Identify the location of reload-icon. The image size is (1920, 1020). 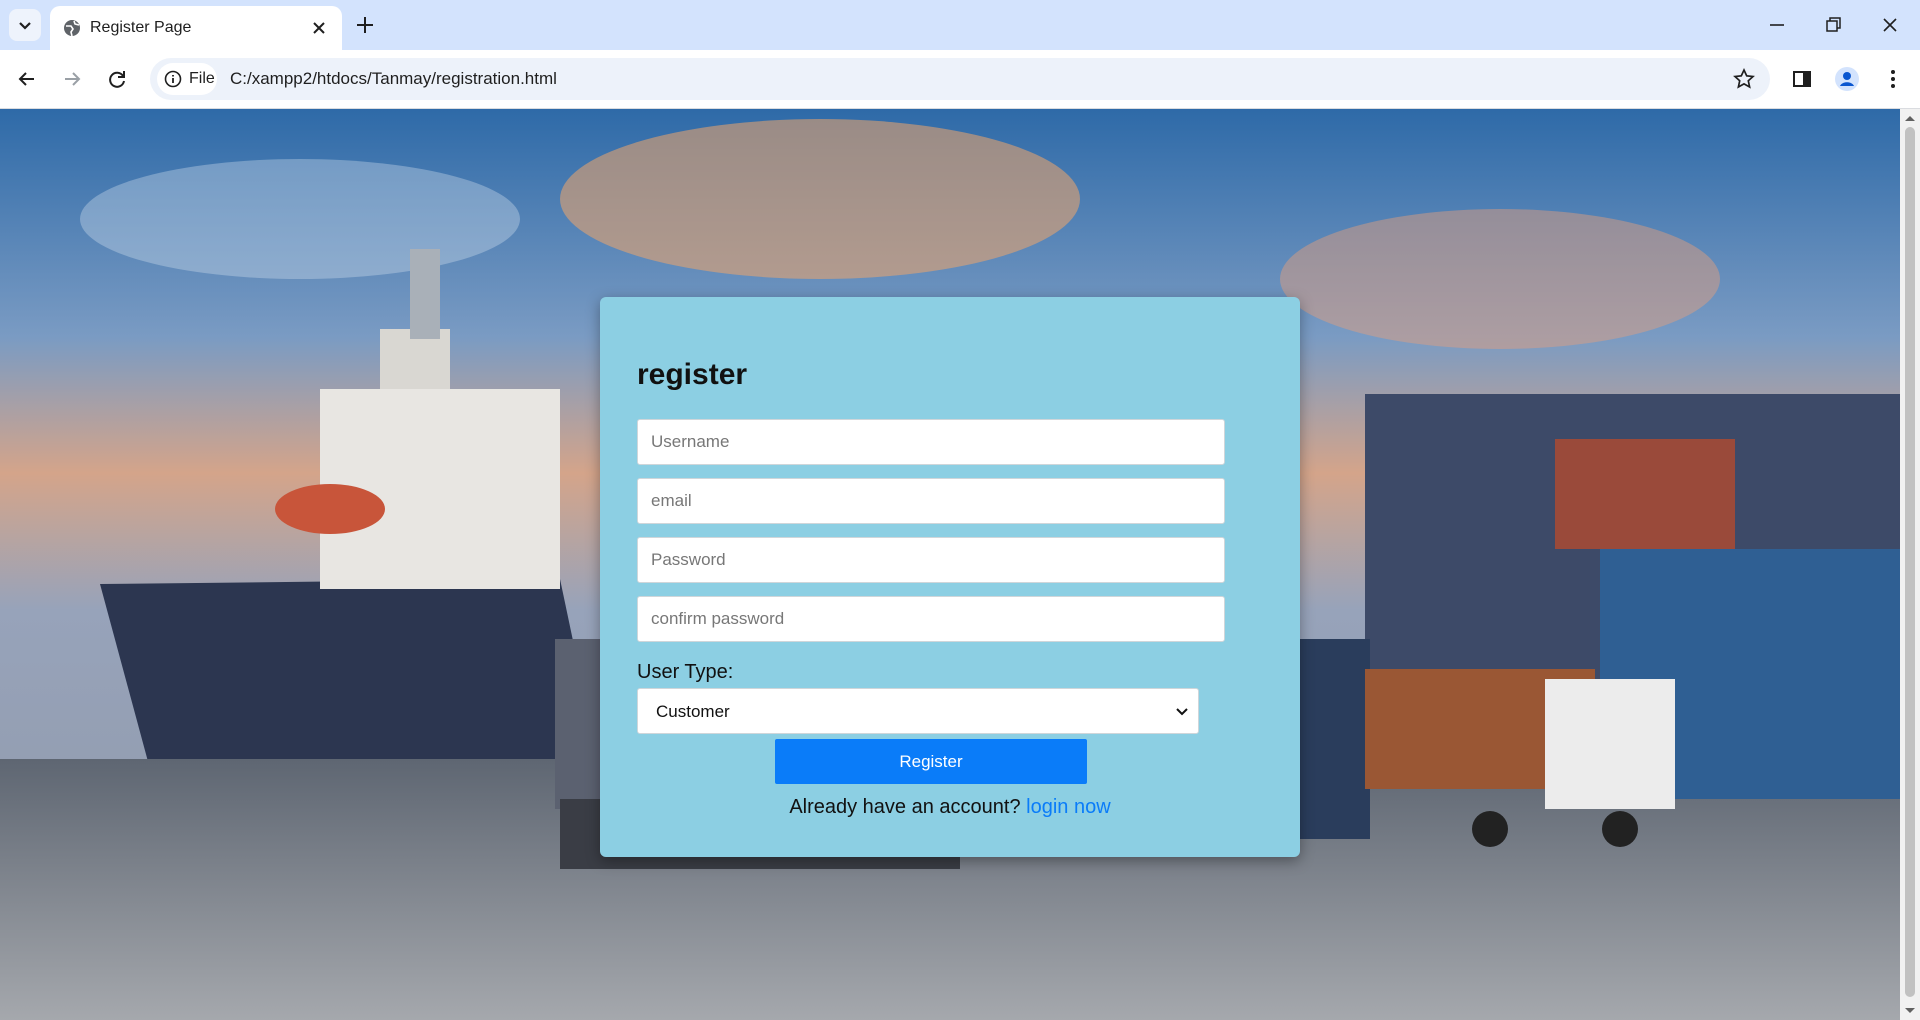
(117, 79).